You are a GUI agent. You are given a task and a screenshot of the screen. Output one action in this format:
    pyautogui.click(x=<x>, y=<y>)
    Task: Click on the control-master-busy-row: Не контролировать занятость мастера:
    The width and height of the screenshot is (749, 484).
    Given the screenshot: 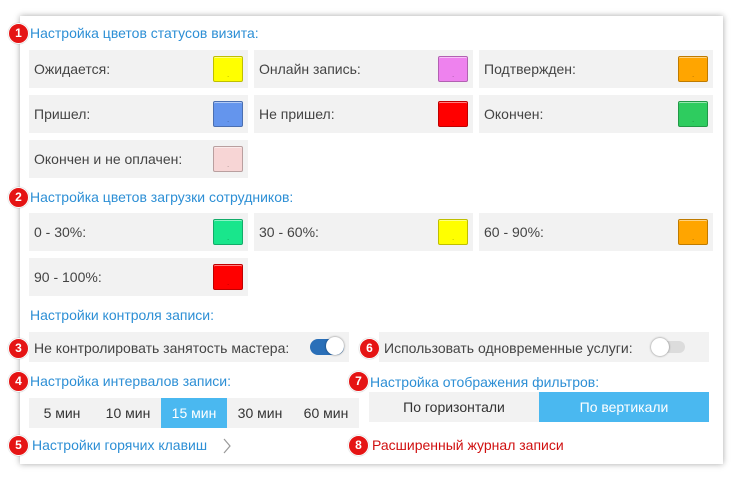 What is the action you would take?
    pyautogui.click(x=189, y=347)
    